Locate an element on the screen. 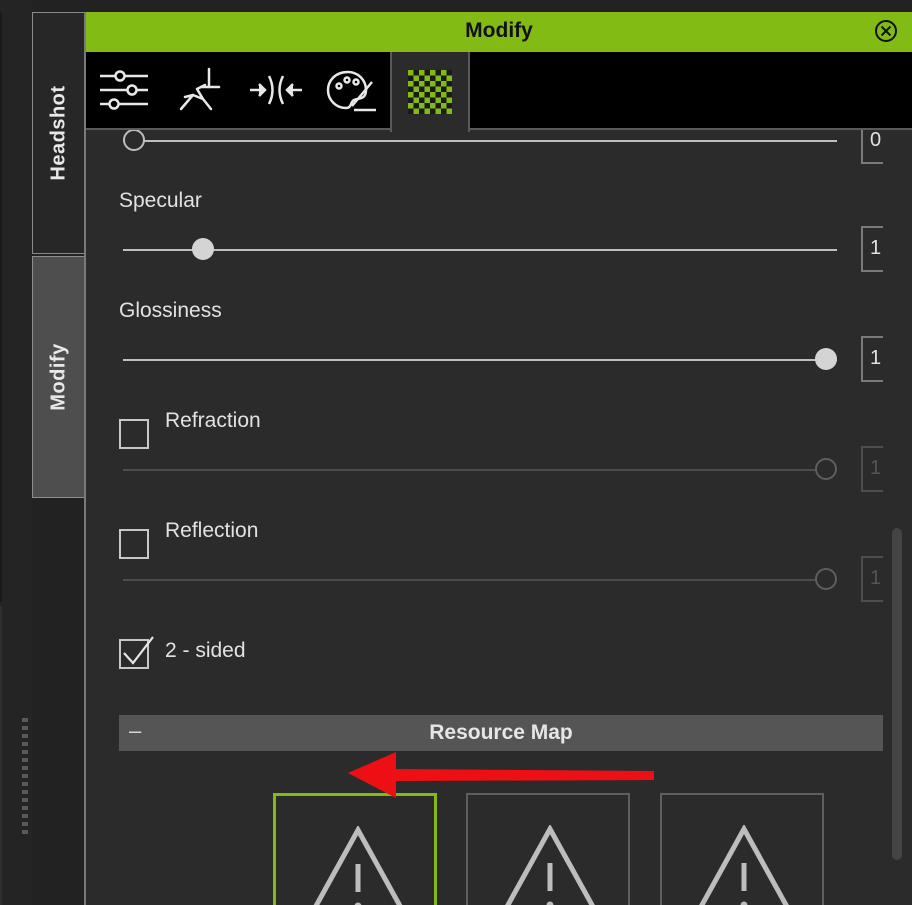 Image resolution: width=912 pixels, height=905 pixels. reflection-label: Reflection is located at coordinates (212, 530).